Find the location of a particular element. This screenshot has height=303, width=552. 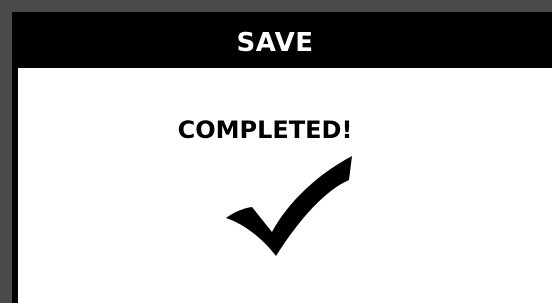

dialog-title: SAVE is located at coordinates (275, 43).